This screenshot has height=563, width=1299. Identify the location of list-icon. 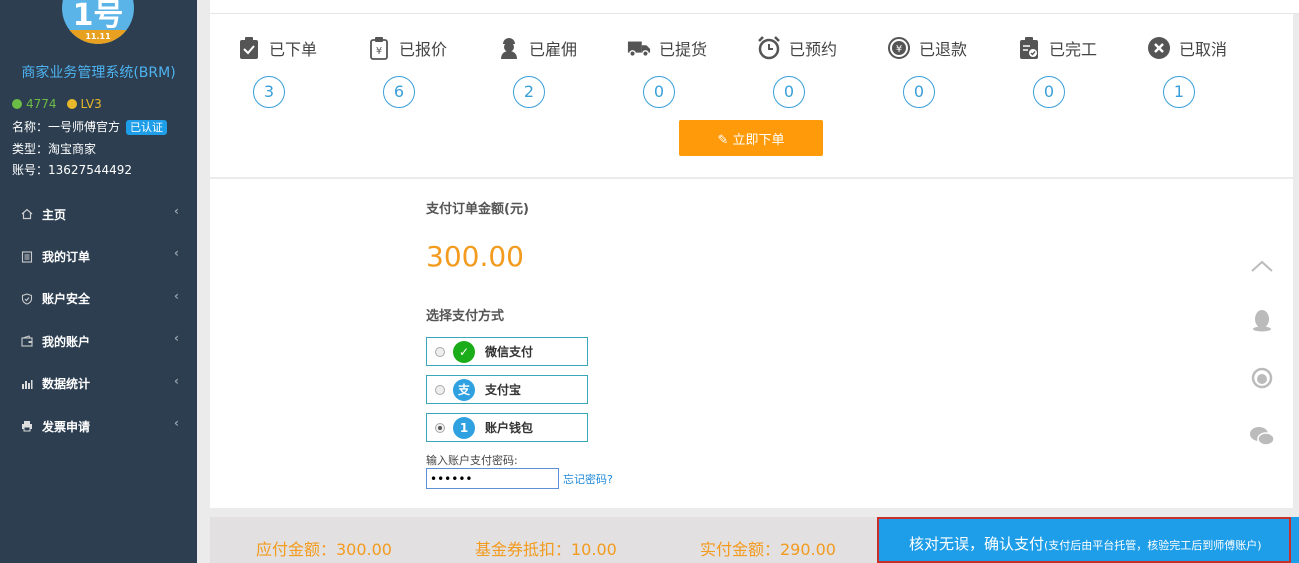
(27, 257).